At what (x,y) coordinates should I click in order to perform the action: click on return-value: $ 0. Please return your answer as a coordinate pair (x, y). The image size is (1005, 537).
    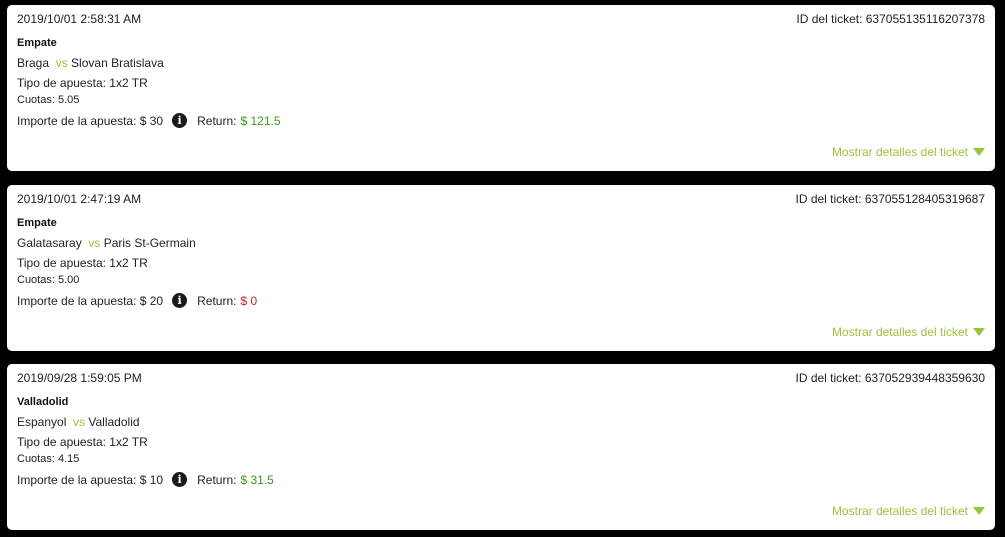
    Looking at the image, I should click on (249, 300).